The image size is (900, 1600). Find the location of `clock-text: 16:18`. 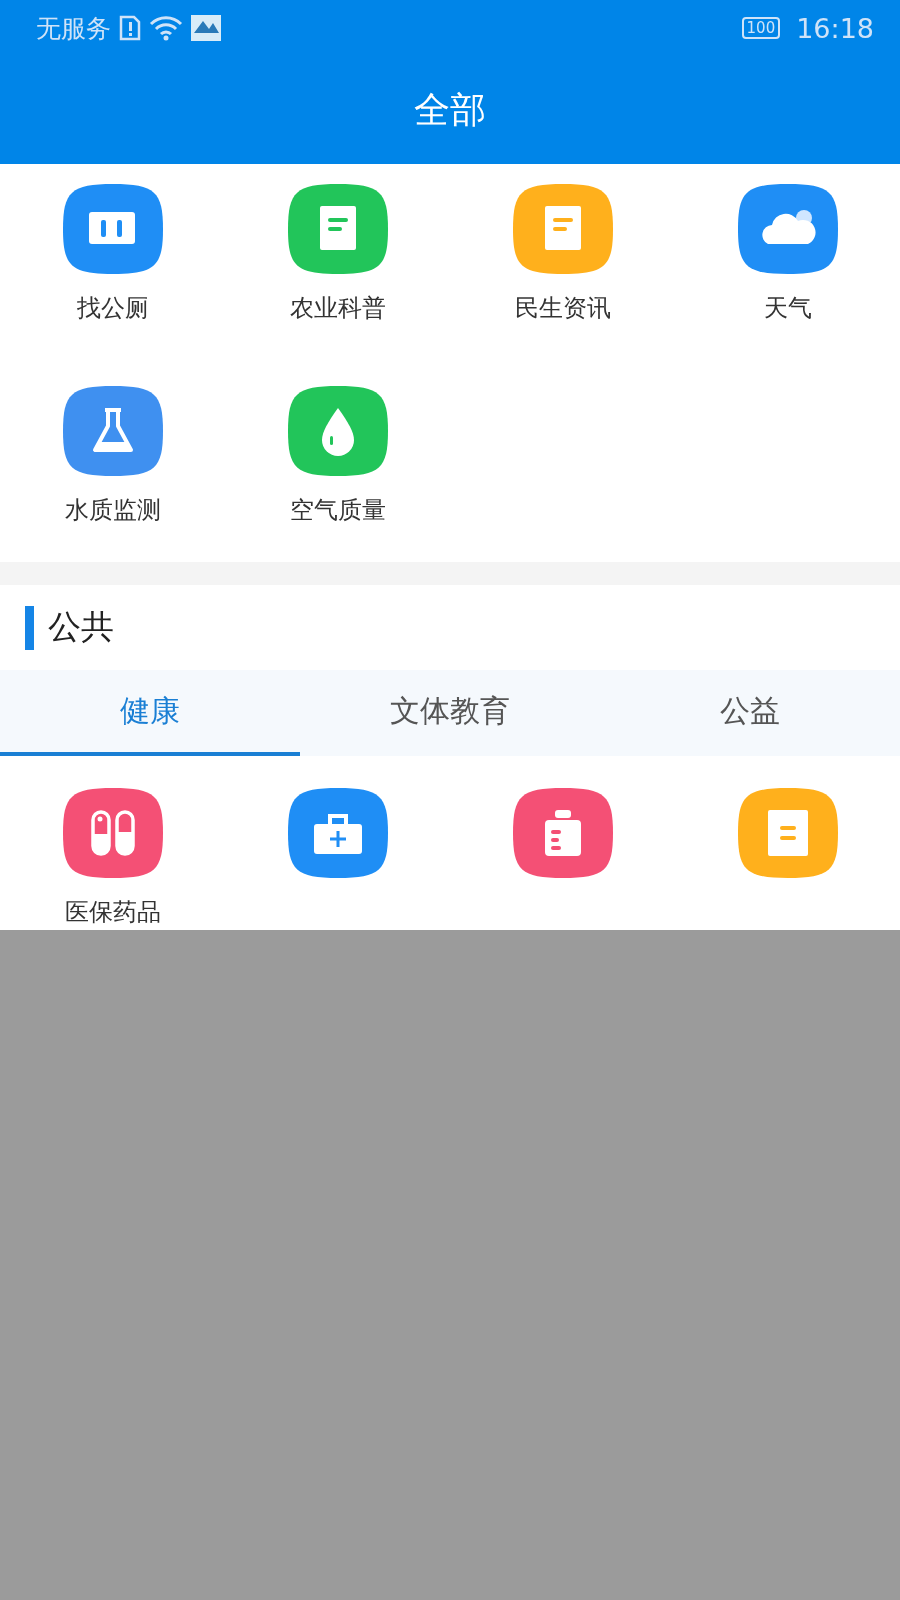

clock-text: 16:18 is located at coordinates (835, 28).